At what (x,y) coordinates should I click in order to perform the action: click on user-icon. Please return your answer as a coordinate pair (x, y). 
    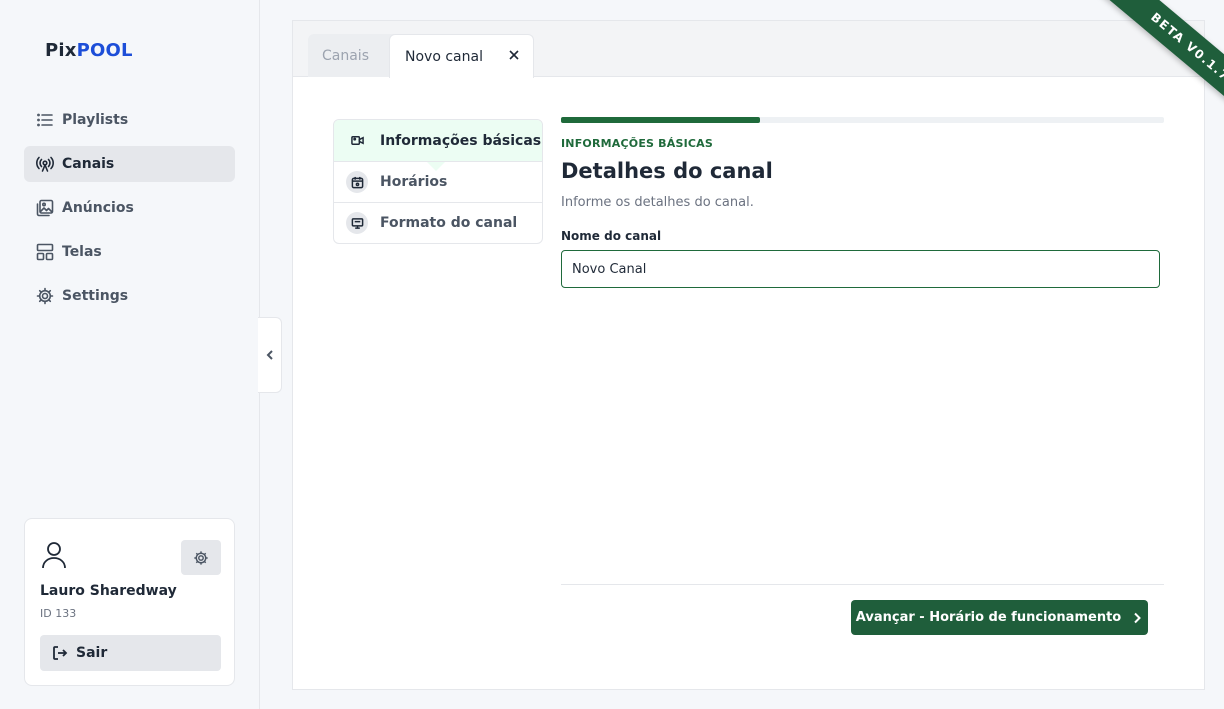
    Looking at the image, I should click on (54, 555).